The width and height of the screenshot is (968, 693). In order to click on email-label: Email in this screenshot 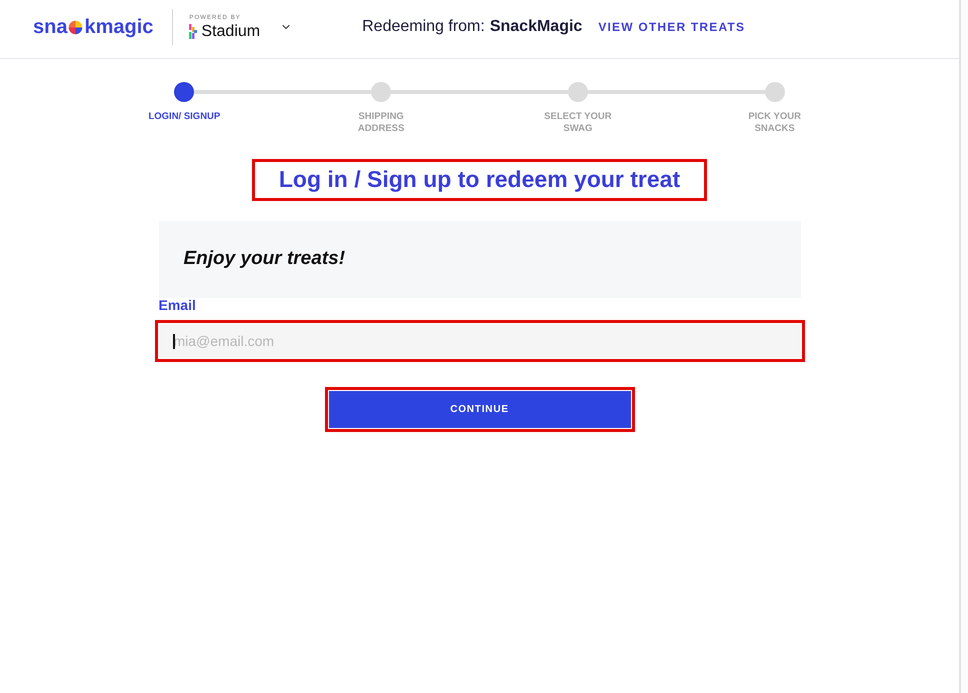, I will do `click(177, 305)`.